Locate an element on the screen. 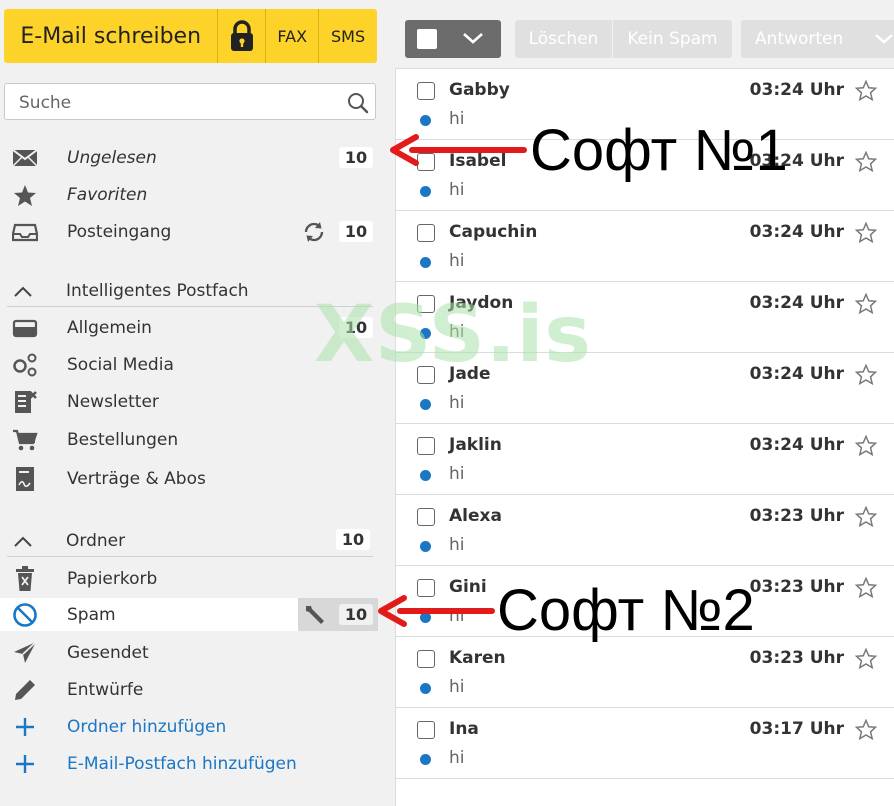 This screenshot has height=806, width=894. spam-count-badge: 10 is located at coordinates (356, 614).